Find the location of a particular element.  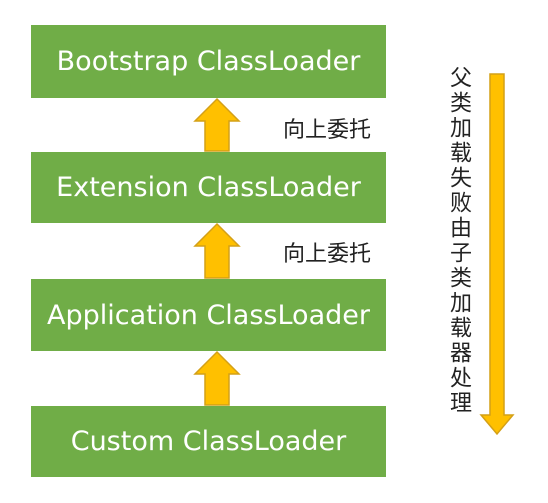

application-classloader-label: Application ClassLoader is located at coordinates (208, 315).